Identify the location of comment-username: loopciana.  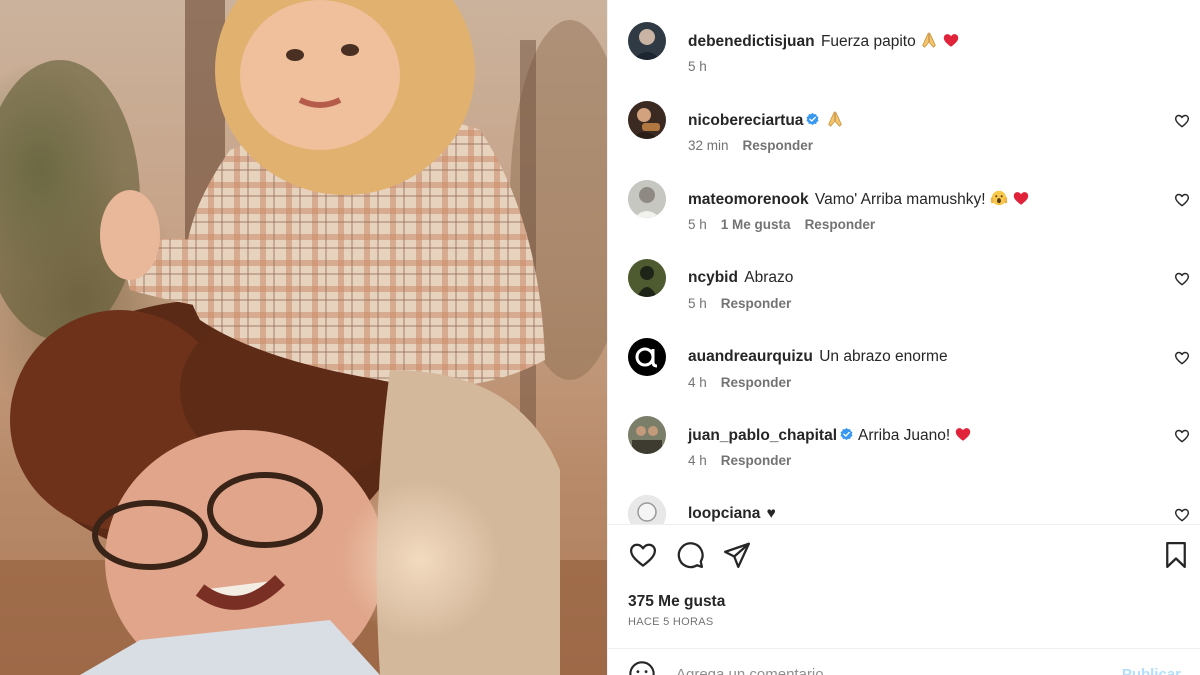
(724, 513).